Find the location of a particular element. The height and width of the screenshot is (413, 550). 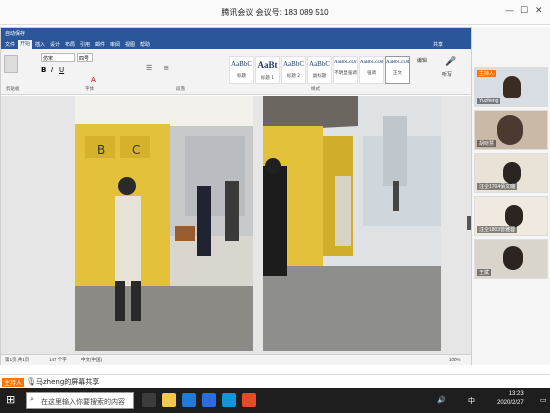

style-emphasis: AaBbCcDd 强调 is located at coordinates (371, 70).